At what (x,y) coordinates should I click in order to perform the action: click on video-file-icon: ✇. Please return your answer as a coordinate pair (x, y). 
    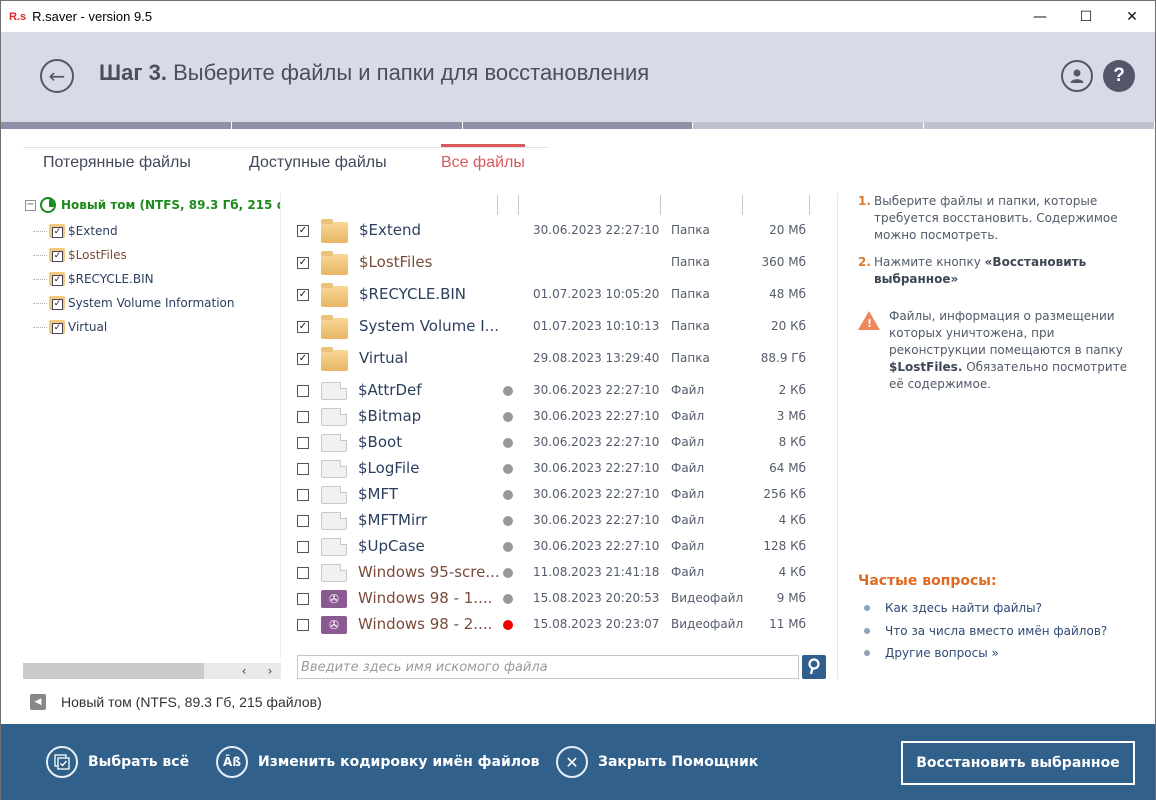
    Looking at the image, I should click on (334, 599).